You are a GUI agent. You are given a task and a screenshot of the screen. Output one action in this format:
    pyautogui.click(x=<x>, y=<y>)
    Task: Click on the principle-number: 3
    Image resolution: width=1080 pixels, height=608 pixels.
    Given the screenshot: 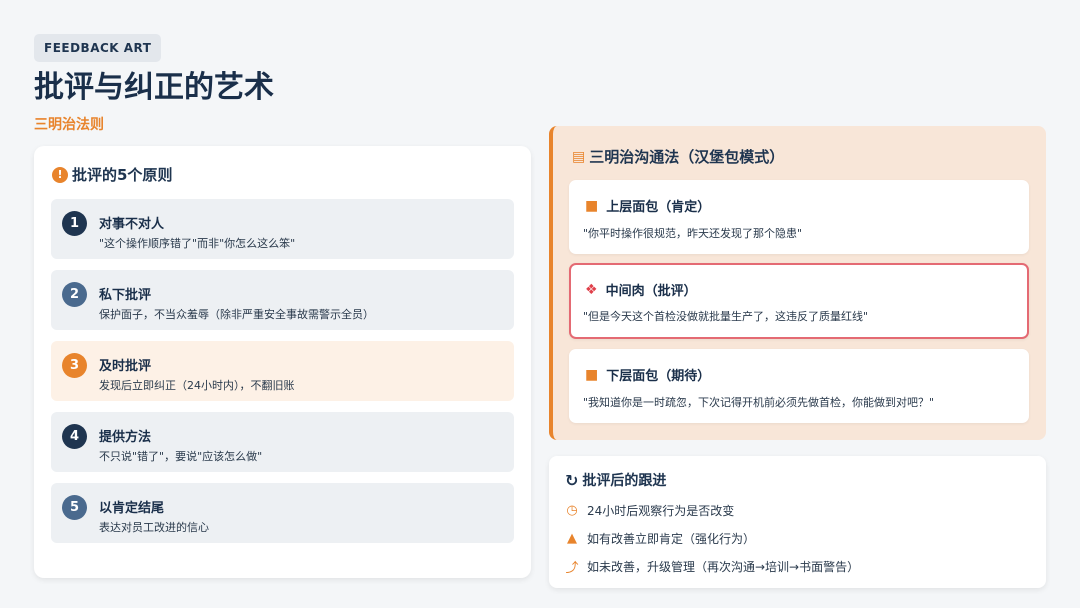 What is the action you would take?
    pyautogui.click(x=74, y=365)
    